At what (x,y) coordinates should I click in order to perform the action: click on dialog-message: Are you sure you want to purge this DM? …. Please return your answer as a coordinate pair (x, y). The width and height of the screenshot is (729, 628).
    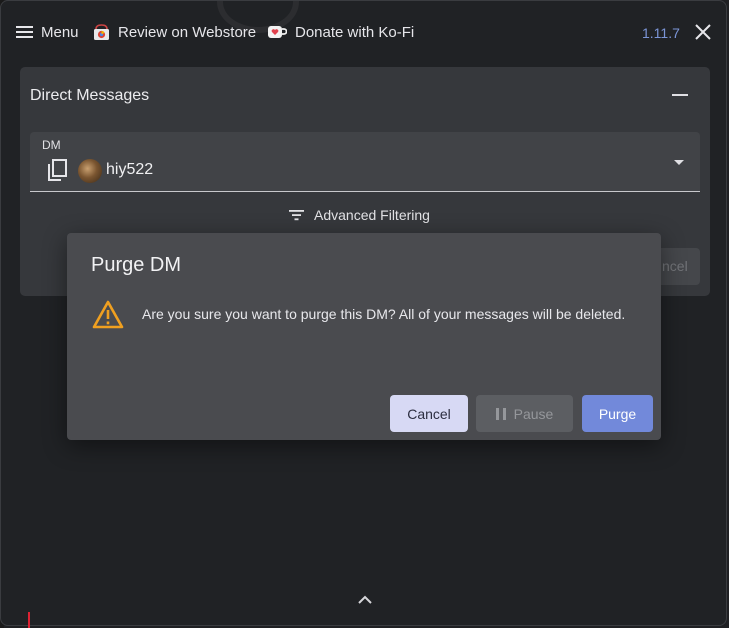
    Looking at the image, I should click on (384, 314).